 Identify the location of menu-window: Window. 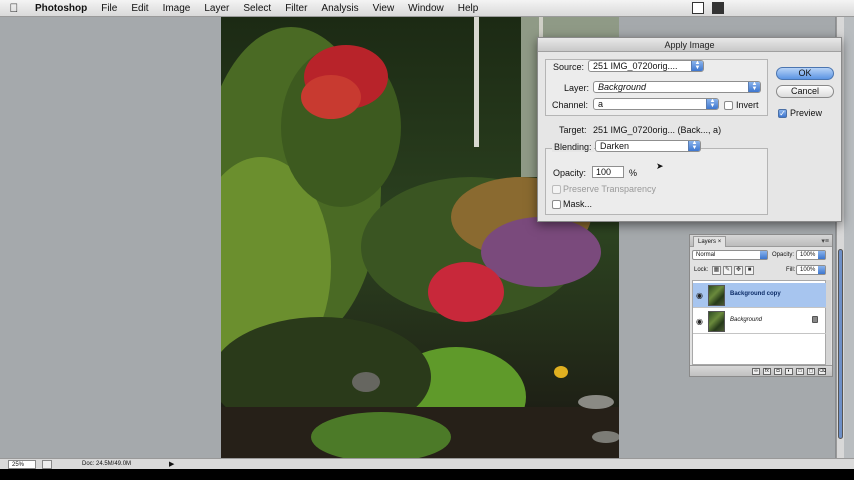
(426, 8).